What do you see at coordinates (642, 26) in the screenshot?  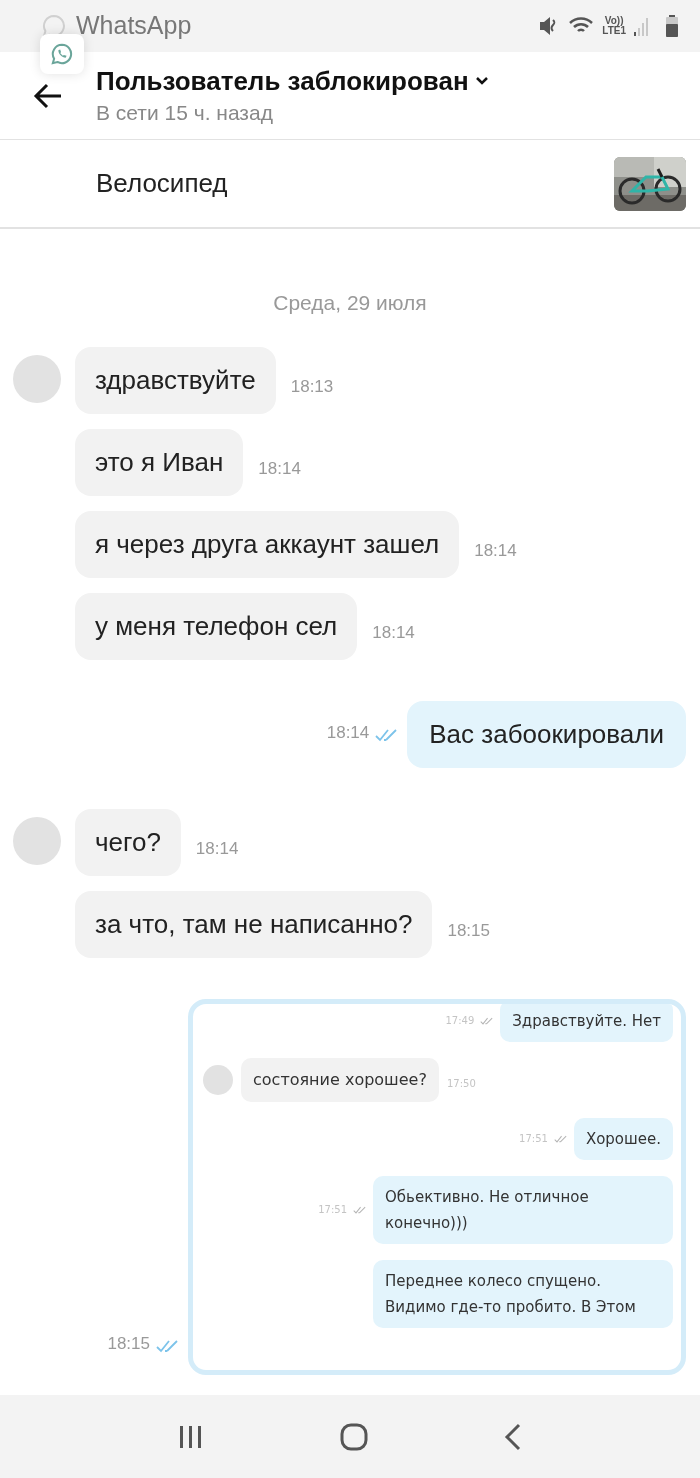 I see `signal-icon` at bounding box center [642, 26].